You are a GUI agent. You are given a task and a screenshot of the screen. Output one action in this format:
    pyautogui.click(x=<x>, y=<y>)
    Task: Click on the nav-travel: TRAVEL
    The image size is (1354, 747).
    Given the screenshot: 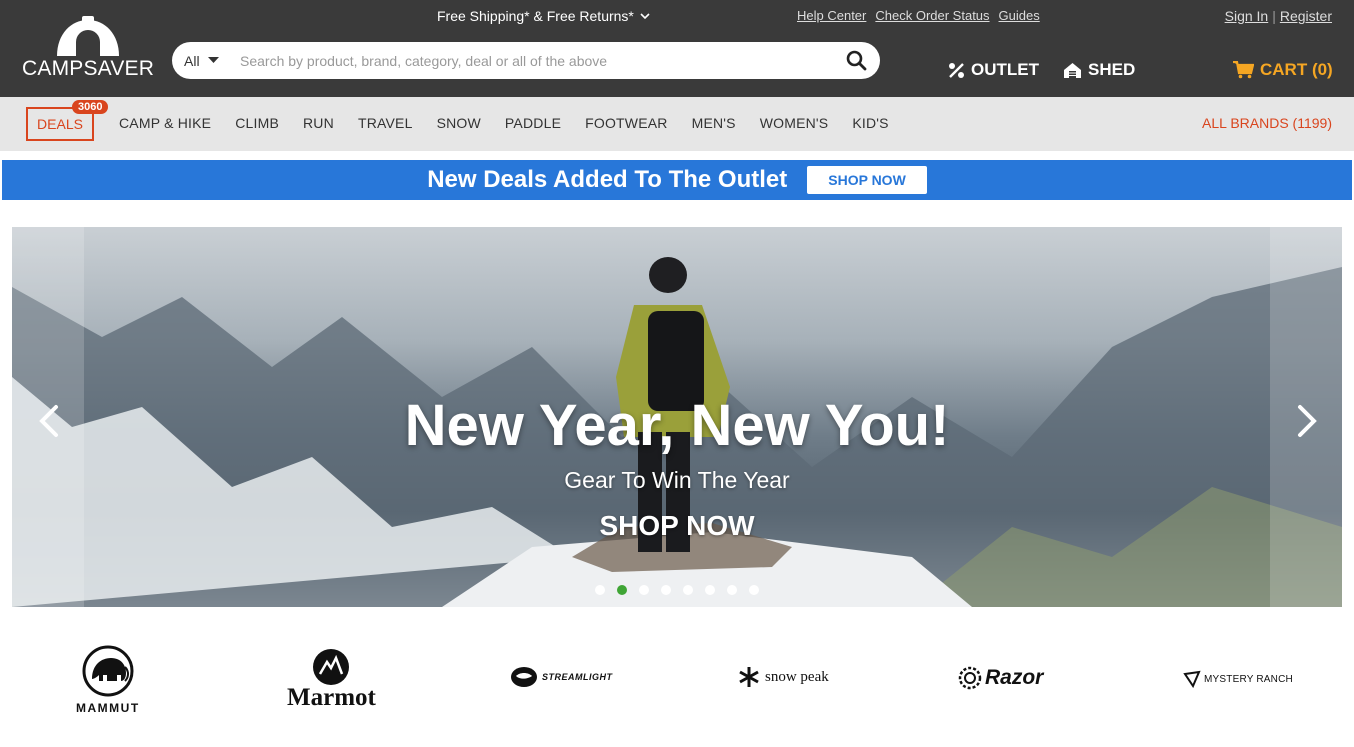 What is the action you would take?
    pyautogui.click(x=385, y=123)
    